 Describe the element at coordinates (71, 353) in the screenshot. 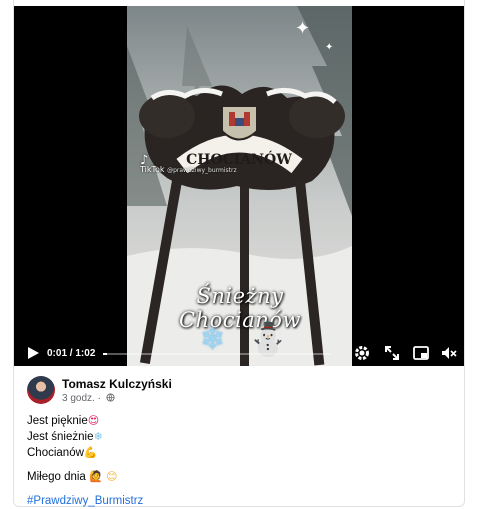

I see `video-time: 0:01 / 1:02` at that location.